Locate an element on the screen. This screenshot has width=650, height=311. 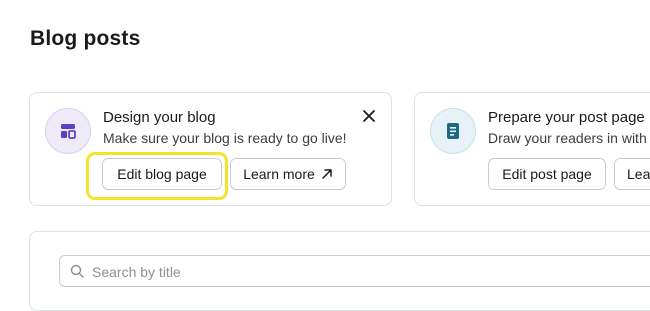
layout-icon is located at coordinates (68, 131).